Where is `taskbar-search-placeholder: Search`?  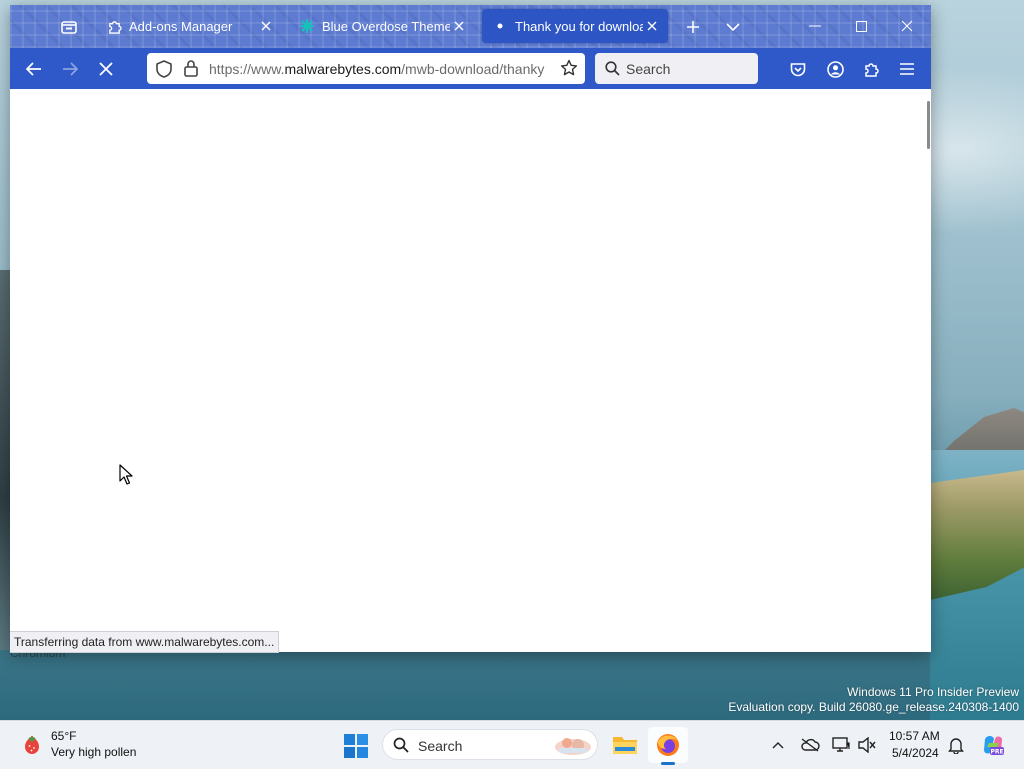 taskbar-search-placeholder: Search is located at coordinates (440, 746).